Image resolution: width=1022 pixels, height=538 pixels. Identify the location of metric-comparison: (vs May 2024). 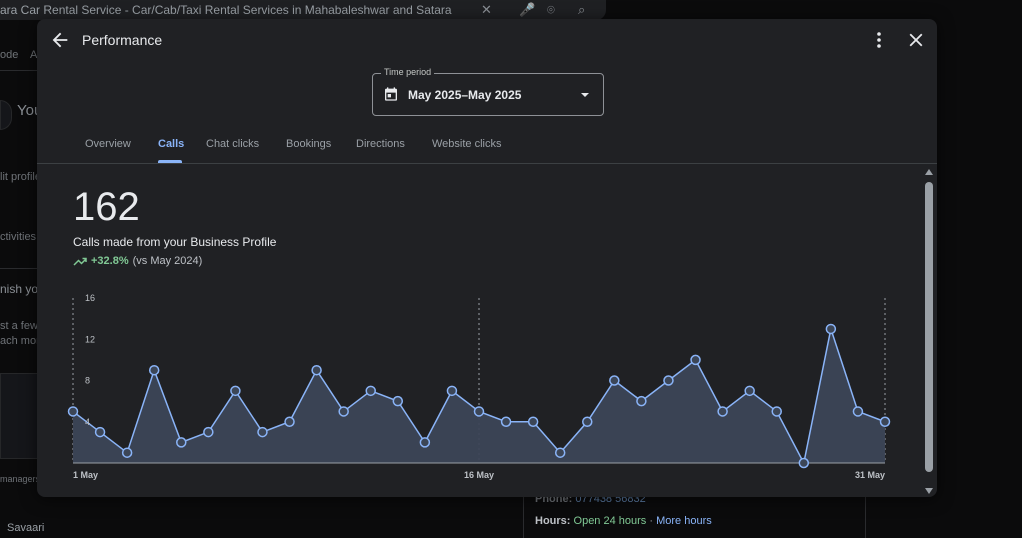
(167, 261).